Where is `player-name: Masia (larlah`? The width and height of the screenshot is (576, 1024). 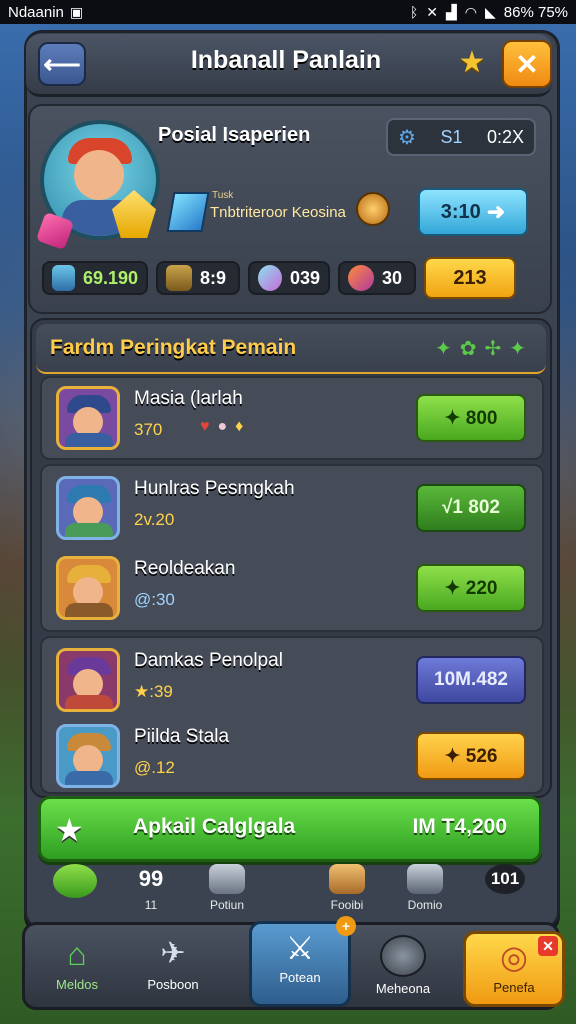 player-name: Masia (larlah is located at coordinates (188, 398).